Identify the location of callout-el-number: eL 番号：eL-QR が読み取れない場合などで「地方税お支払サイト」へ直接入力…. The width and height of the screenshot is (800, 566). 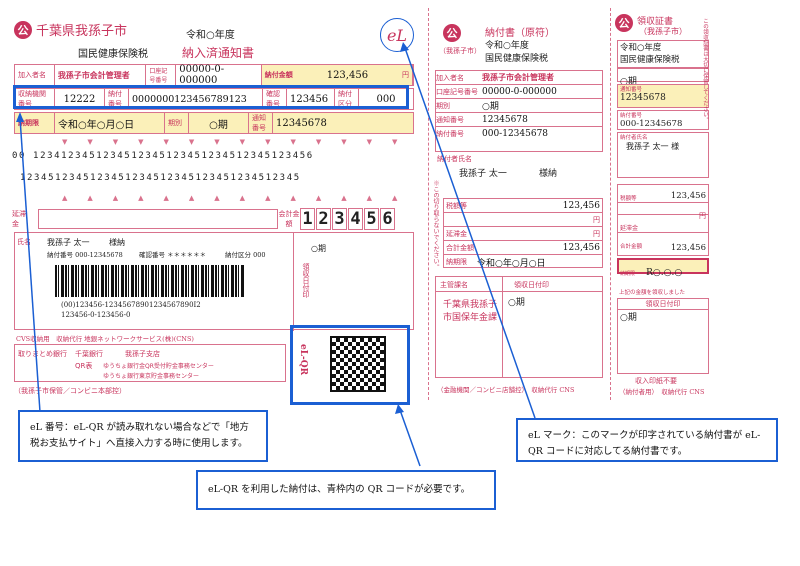
(143, 436).